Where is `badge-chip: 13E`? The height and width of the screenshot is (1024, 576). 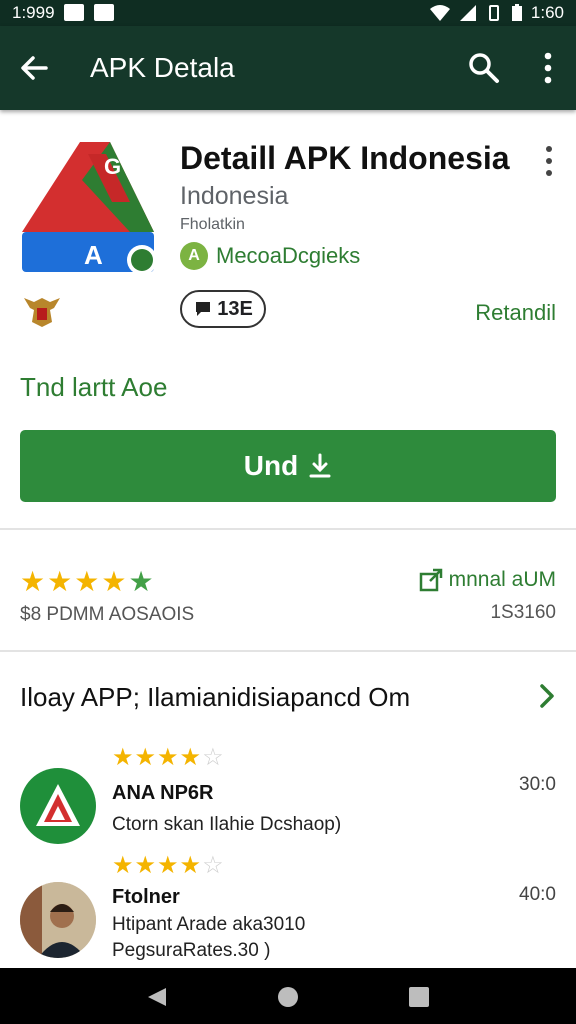
badge-chip: 13E is located at coordinates (223, 309).